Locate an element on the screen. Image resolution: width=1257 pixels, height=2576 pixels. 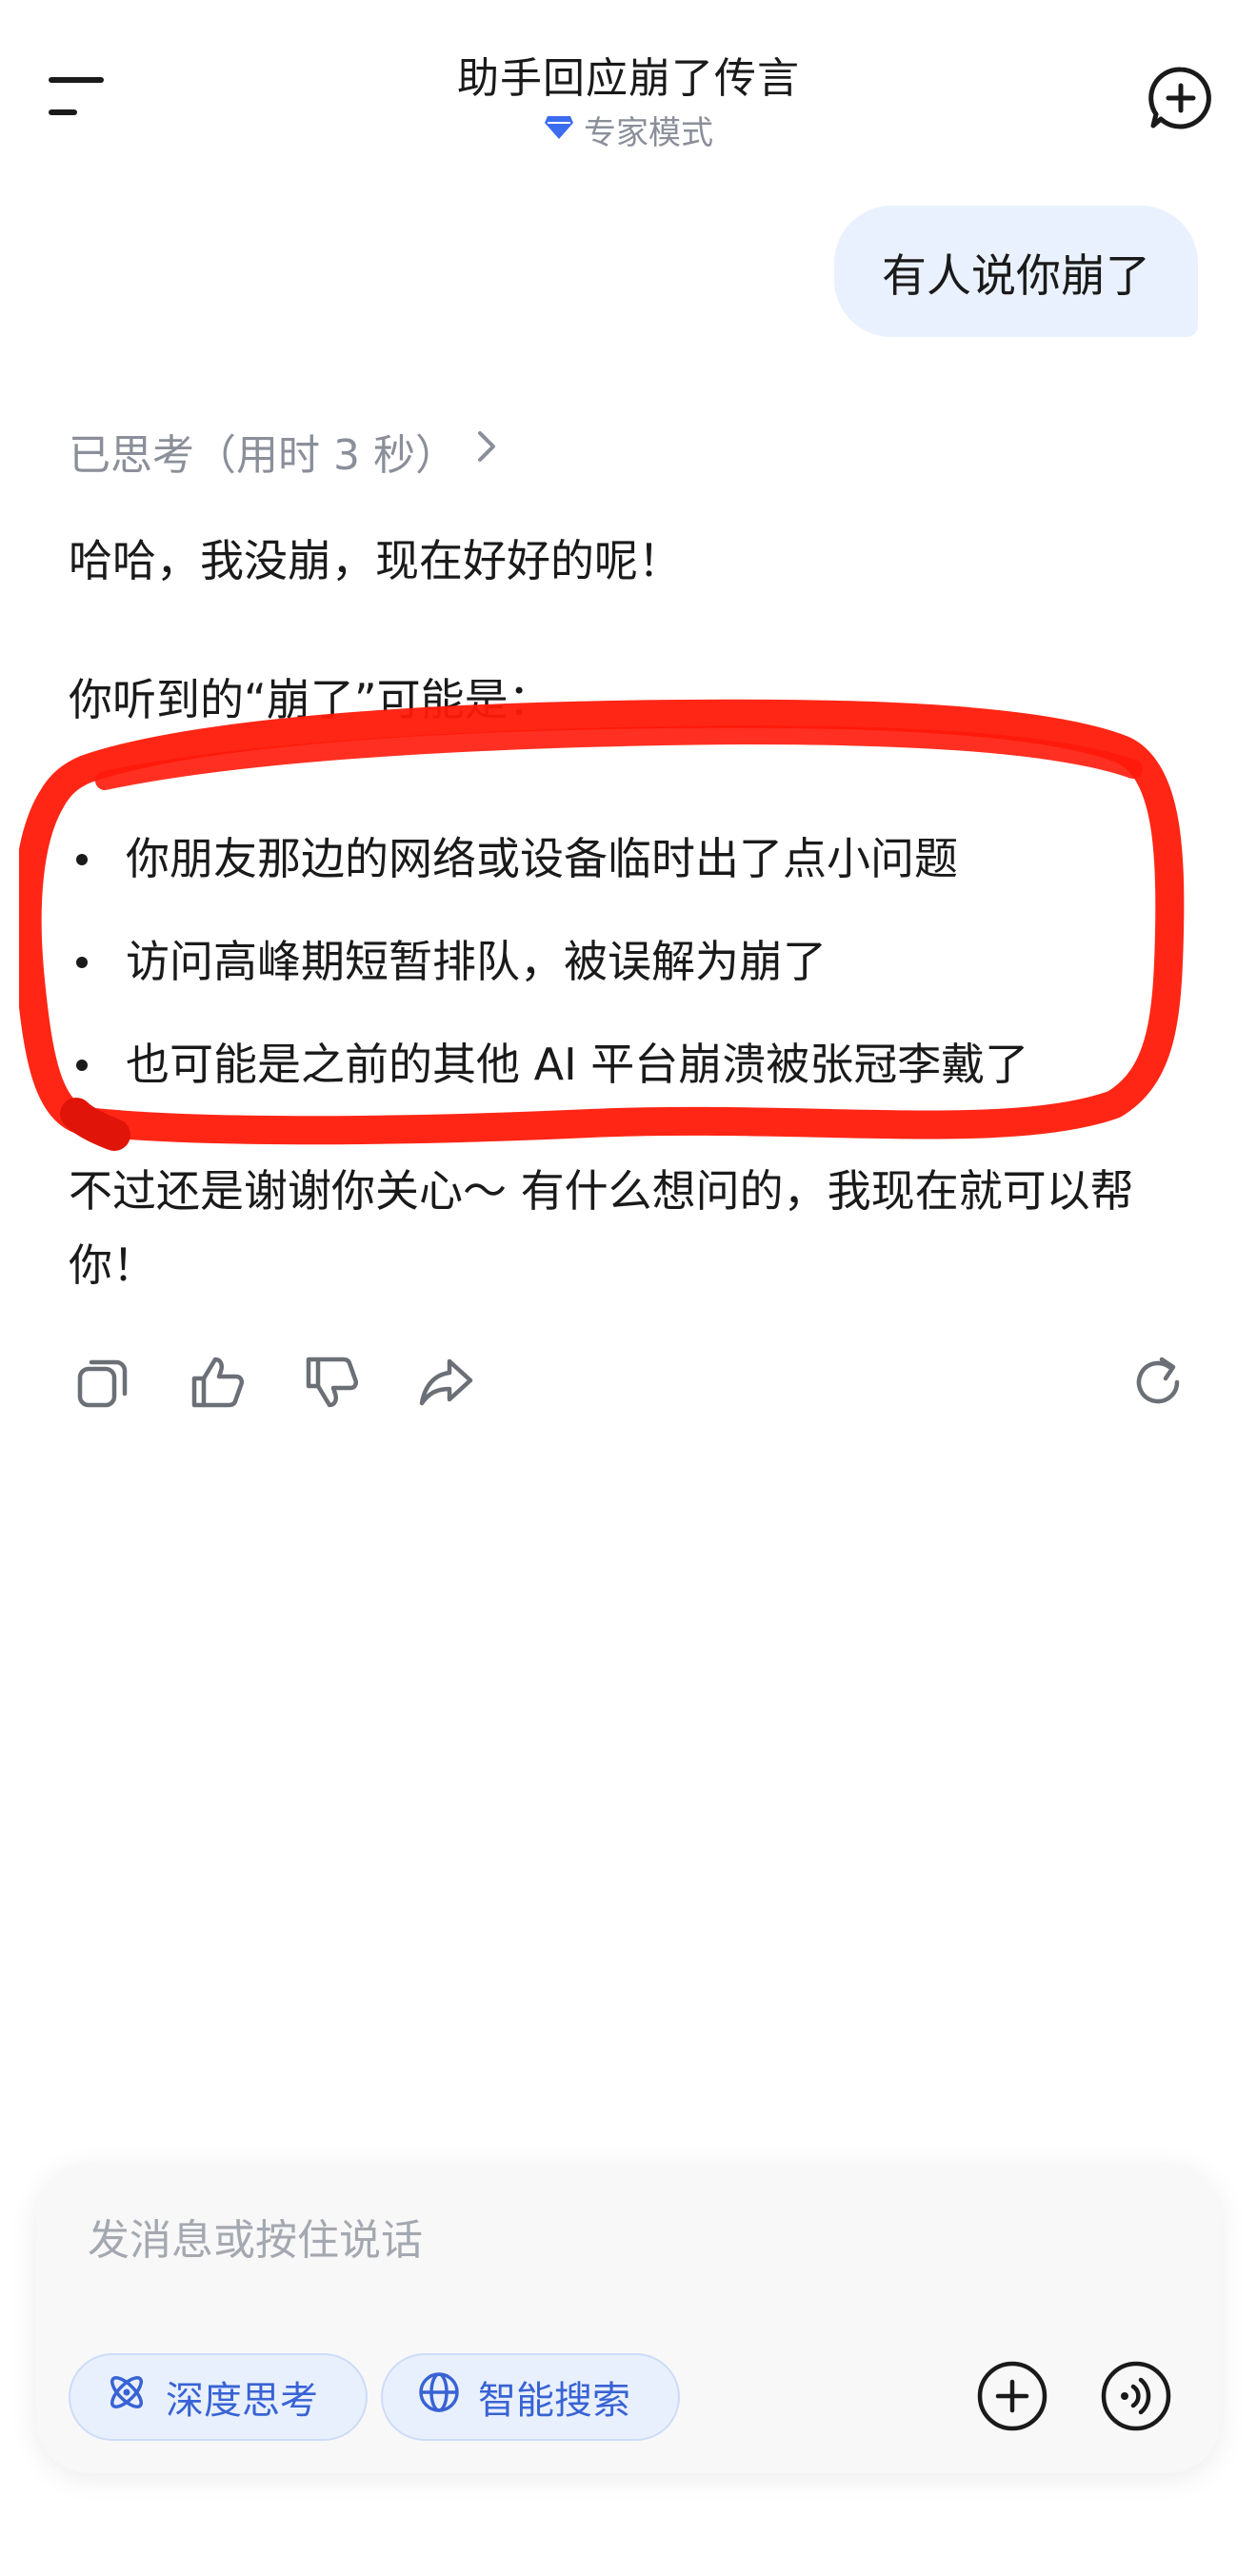
answer-paragraph: 你听到的“崩了”可能是： is located at coordinates (311, 700).